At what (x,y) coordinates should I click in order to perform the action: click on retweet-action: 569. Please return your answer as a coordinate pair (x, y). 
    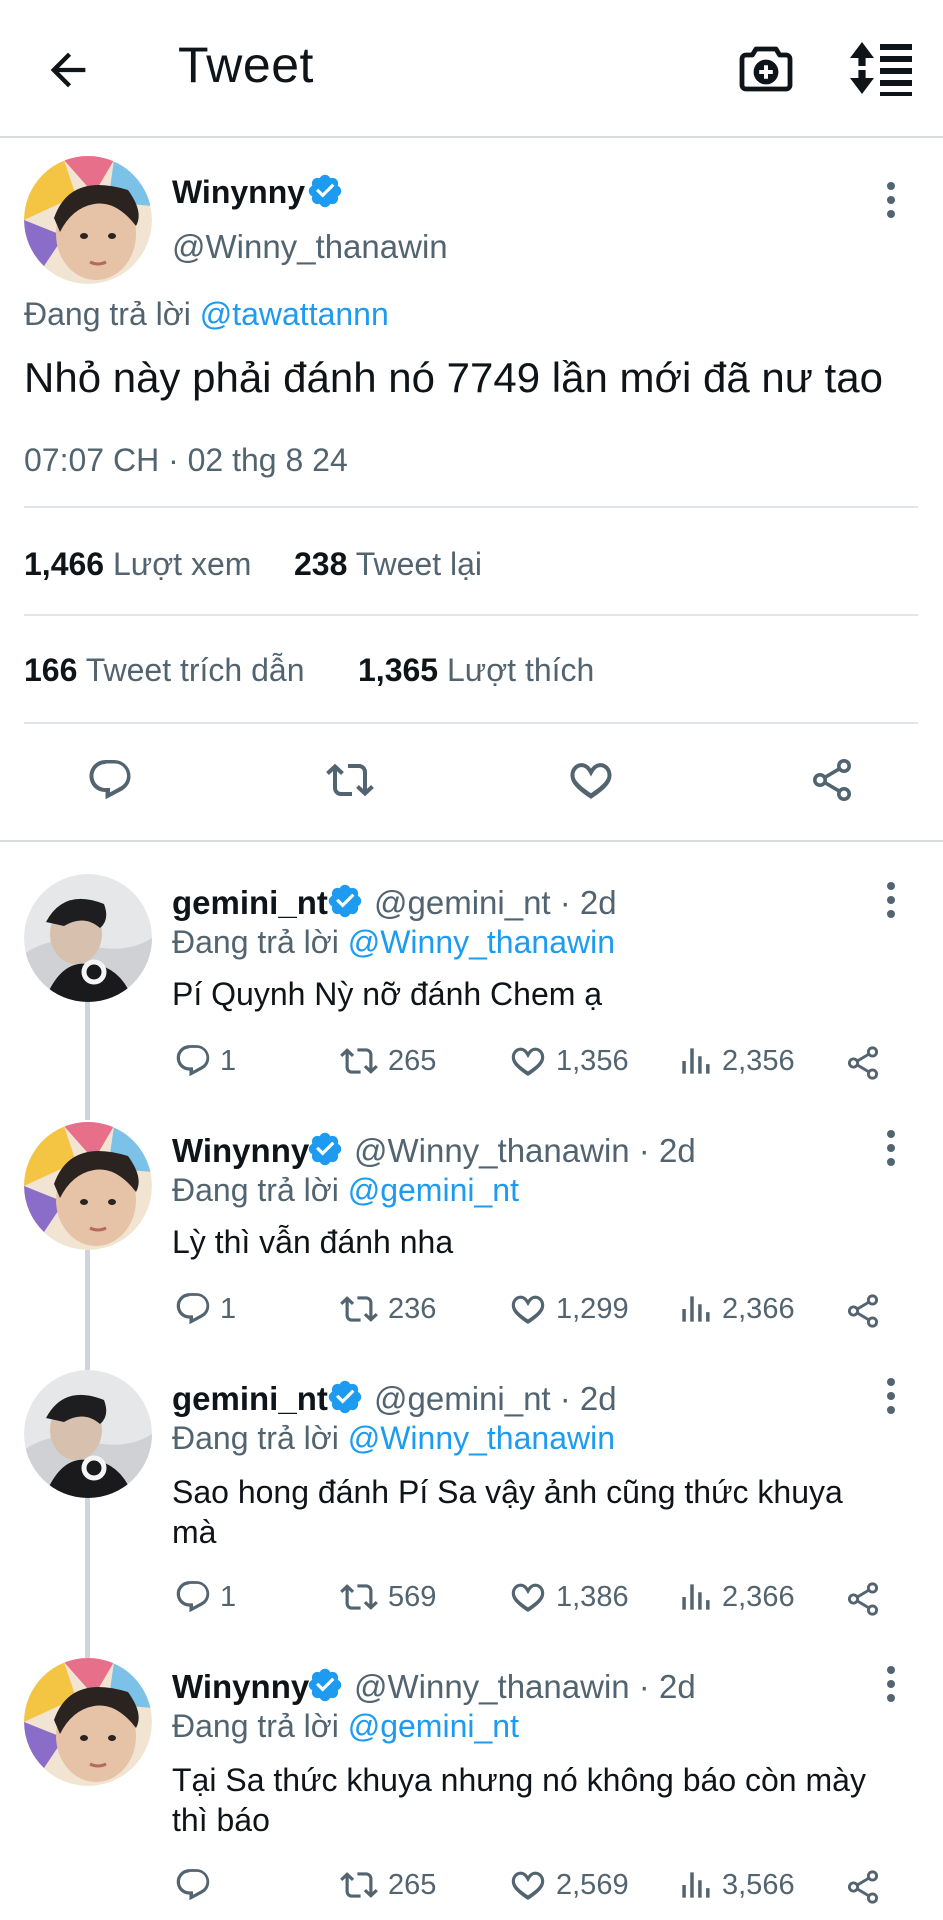
    Looking at the image, I should click on (387, 1597).